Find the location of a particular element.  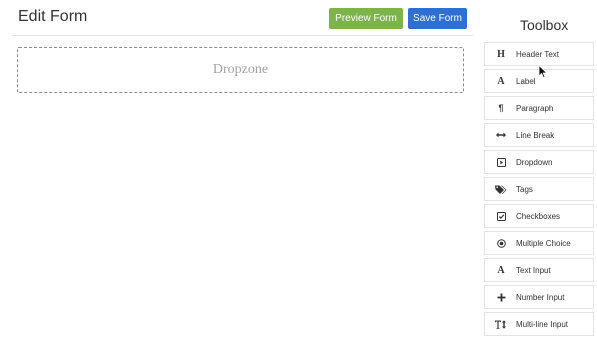

toolbox-item-label: Checkboxes is located at coordinates (538, 216).